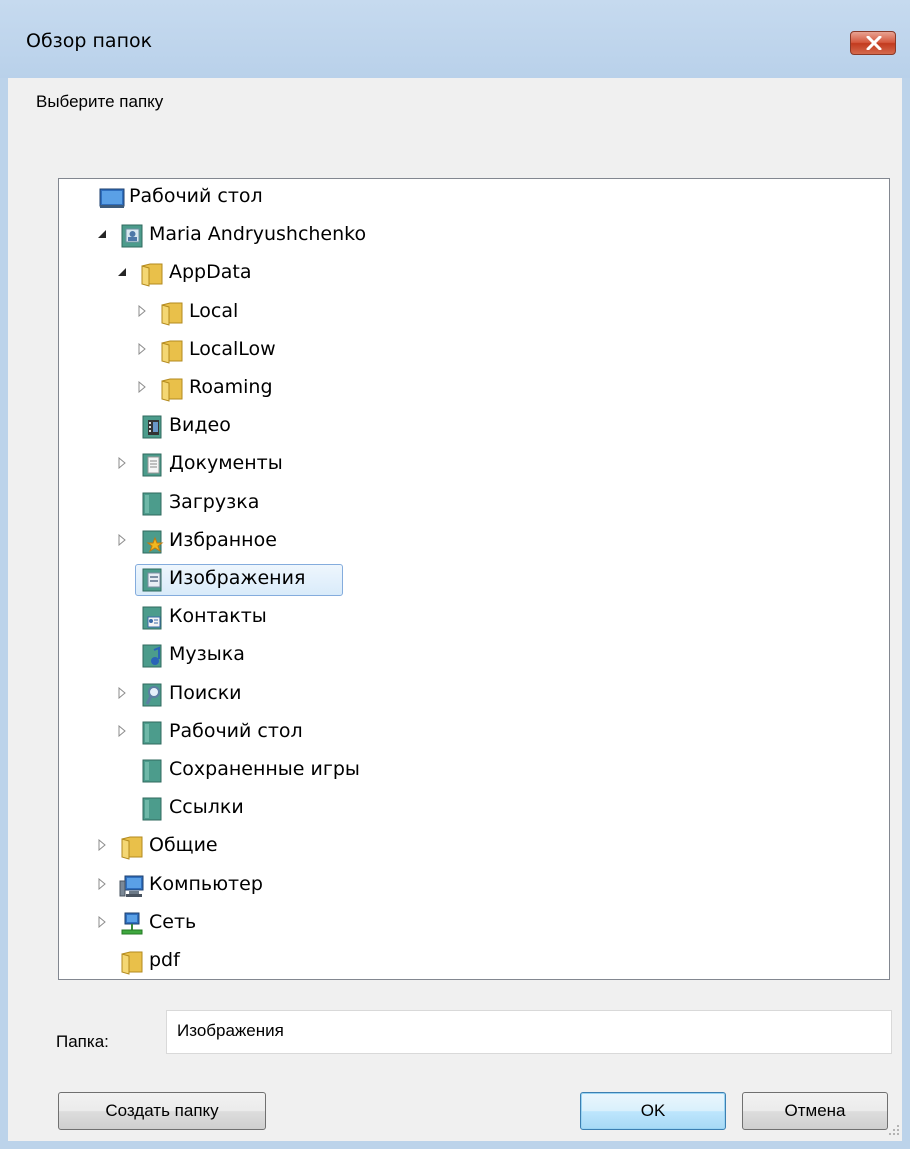 This screenshot has height=1149, width=910. What do you see at coordinates (173, 921) in the screenshot?
I see `tree-item-label: Сеть` at bounding box center [173, 921].